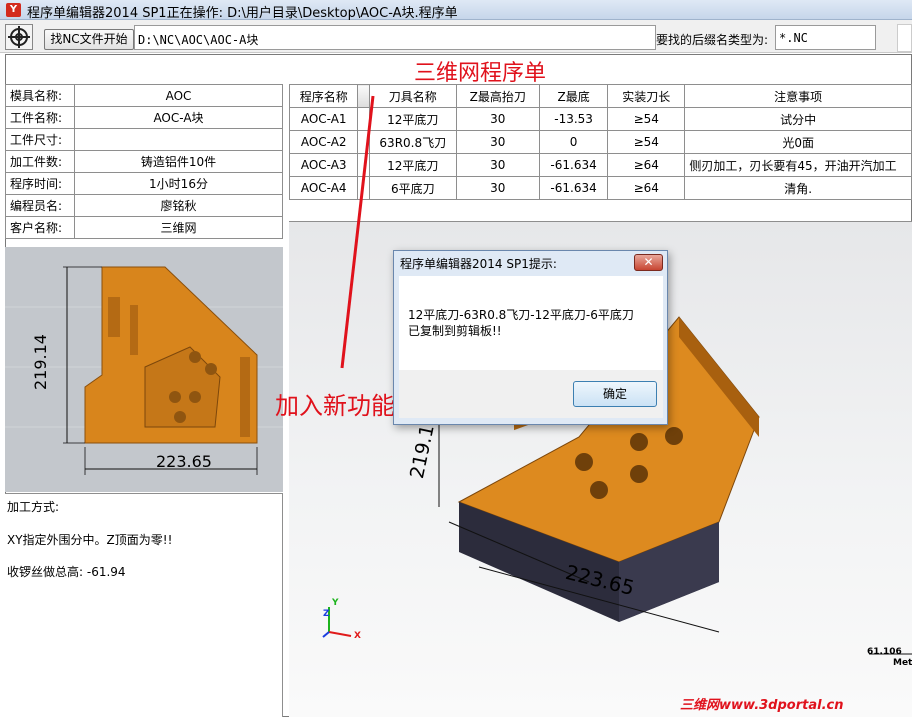  I want to click on info-value: 廖铭秋, so click(178, 205).